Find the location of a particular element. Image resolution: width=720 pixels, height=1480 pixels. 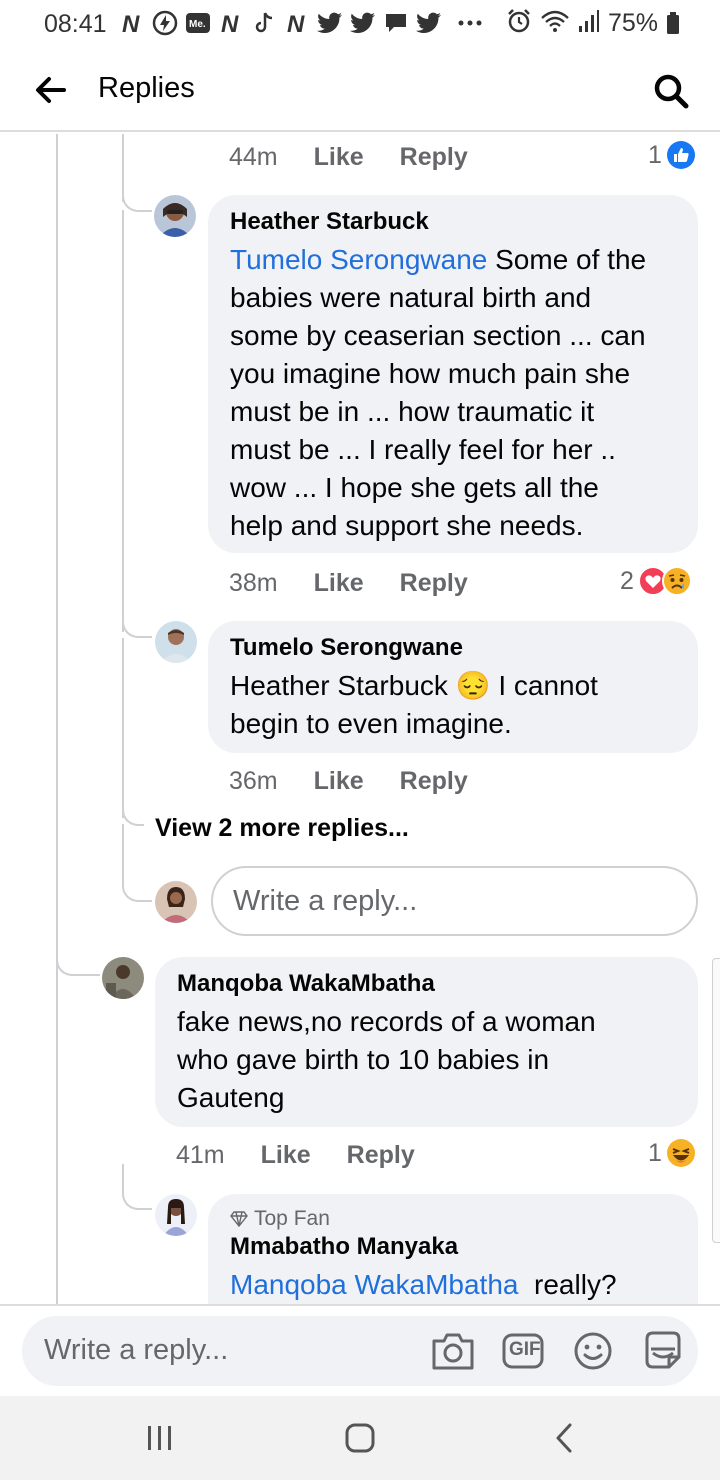

composer-bar: Write a reply... GIF is located at coordinates (360, 1350).